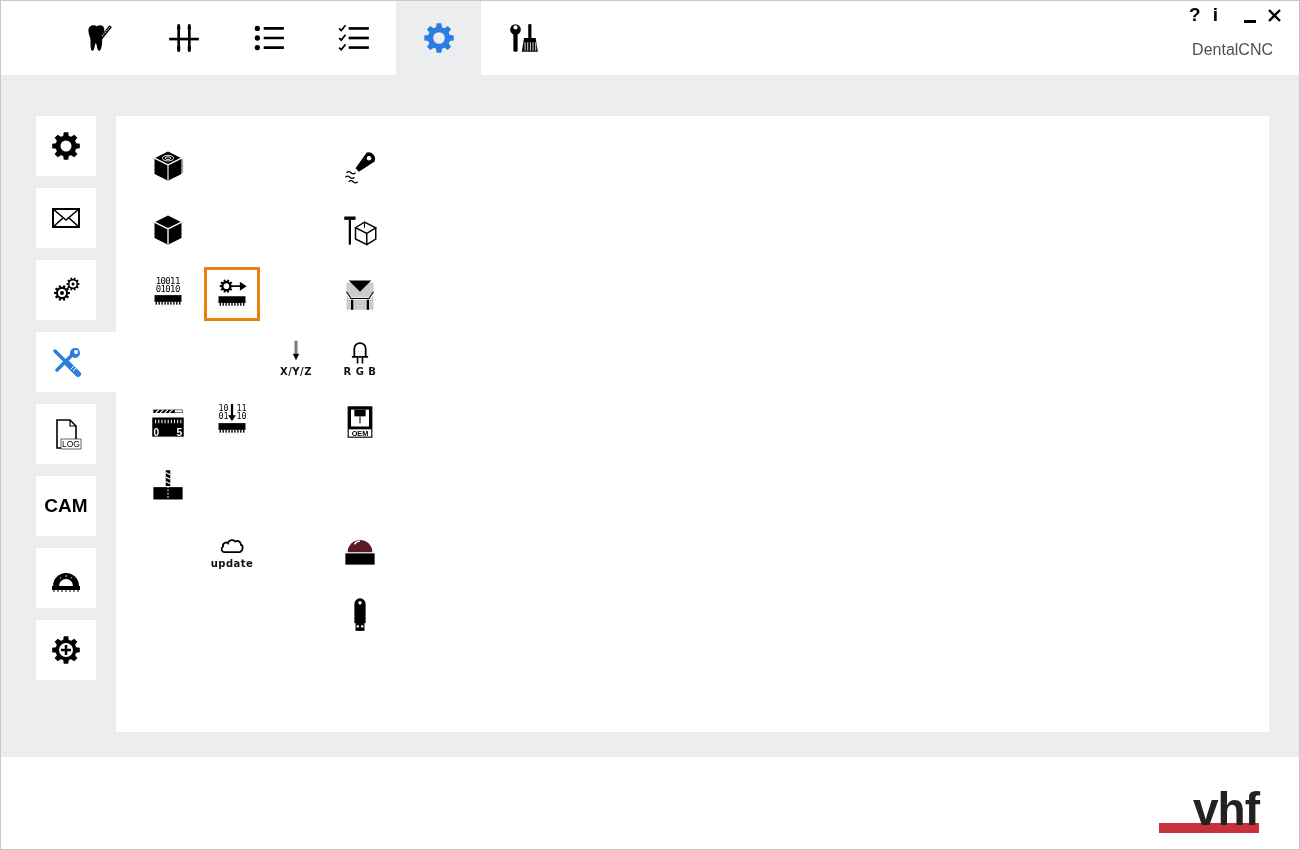 This screenshot has height=850, width=1300. I want to click on tools-icon, so click(66, 362).